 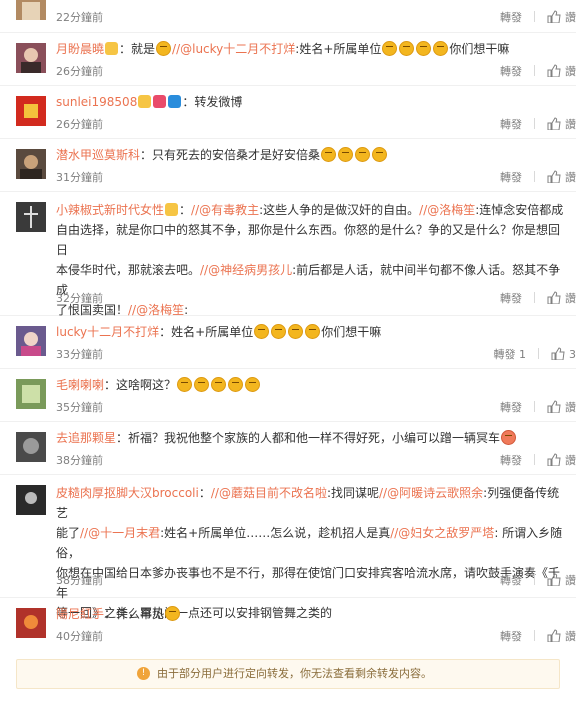 What do you see at coordinates (120, 533) in the screenshot?
I see `mention-link: //@十一月末君` at bounding box center [120, 533].